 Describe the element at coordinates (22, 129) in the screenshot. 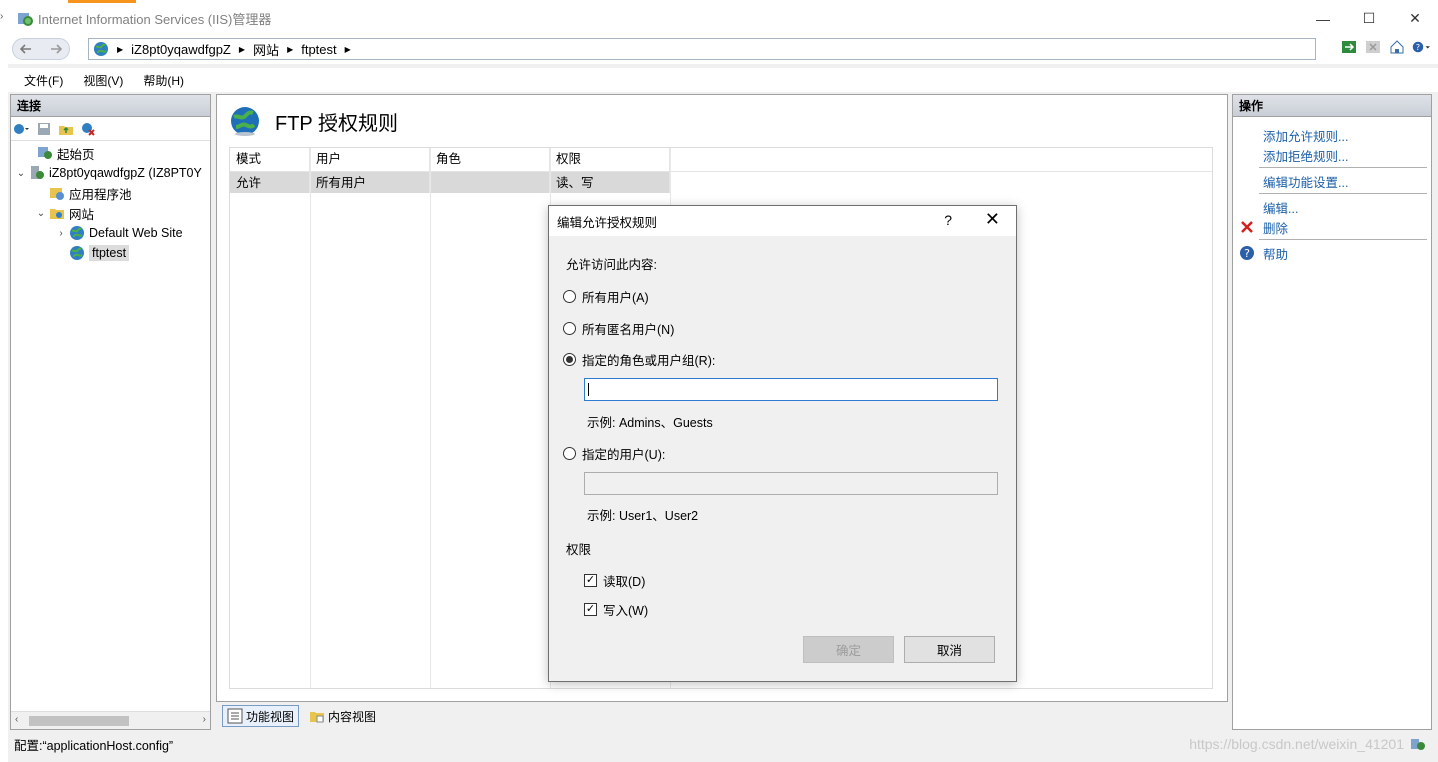

I see `connect-dropdown-icon` at that location.